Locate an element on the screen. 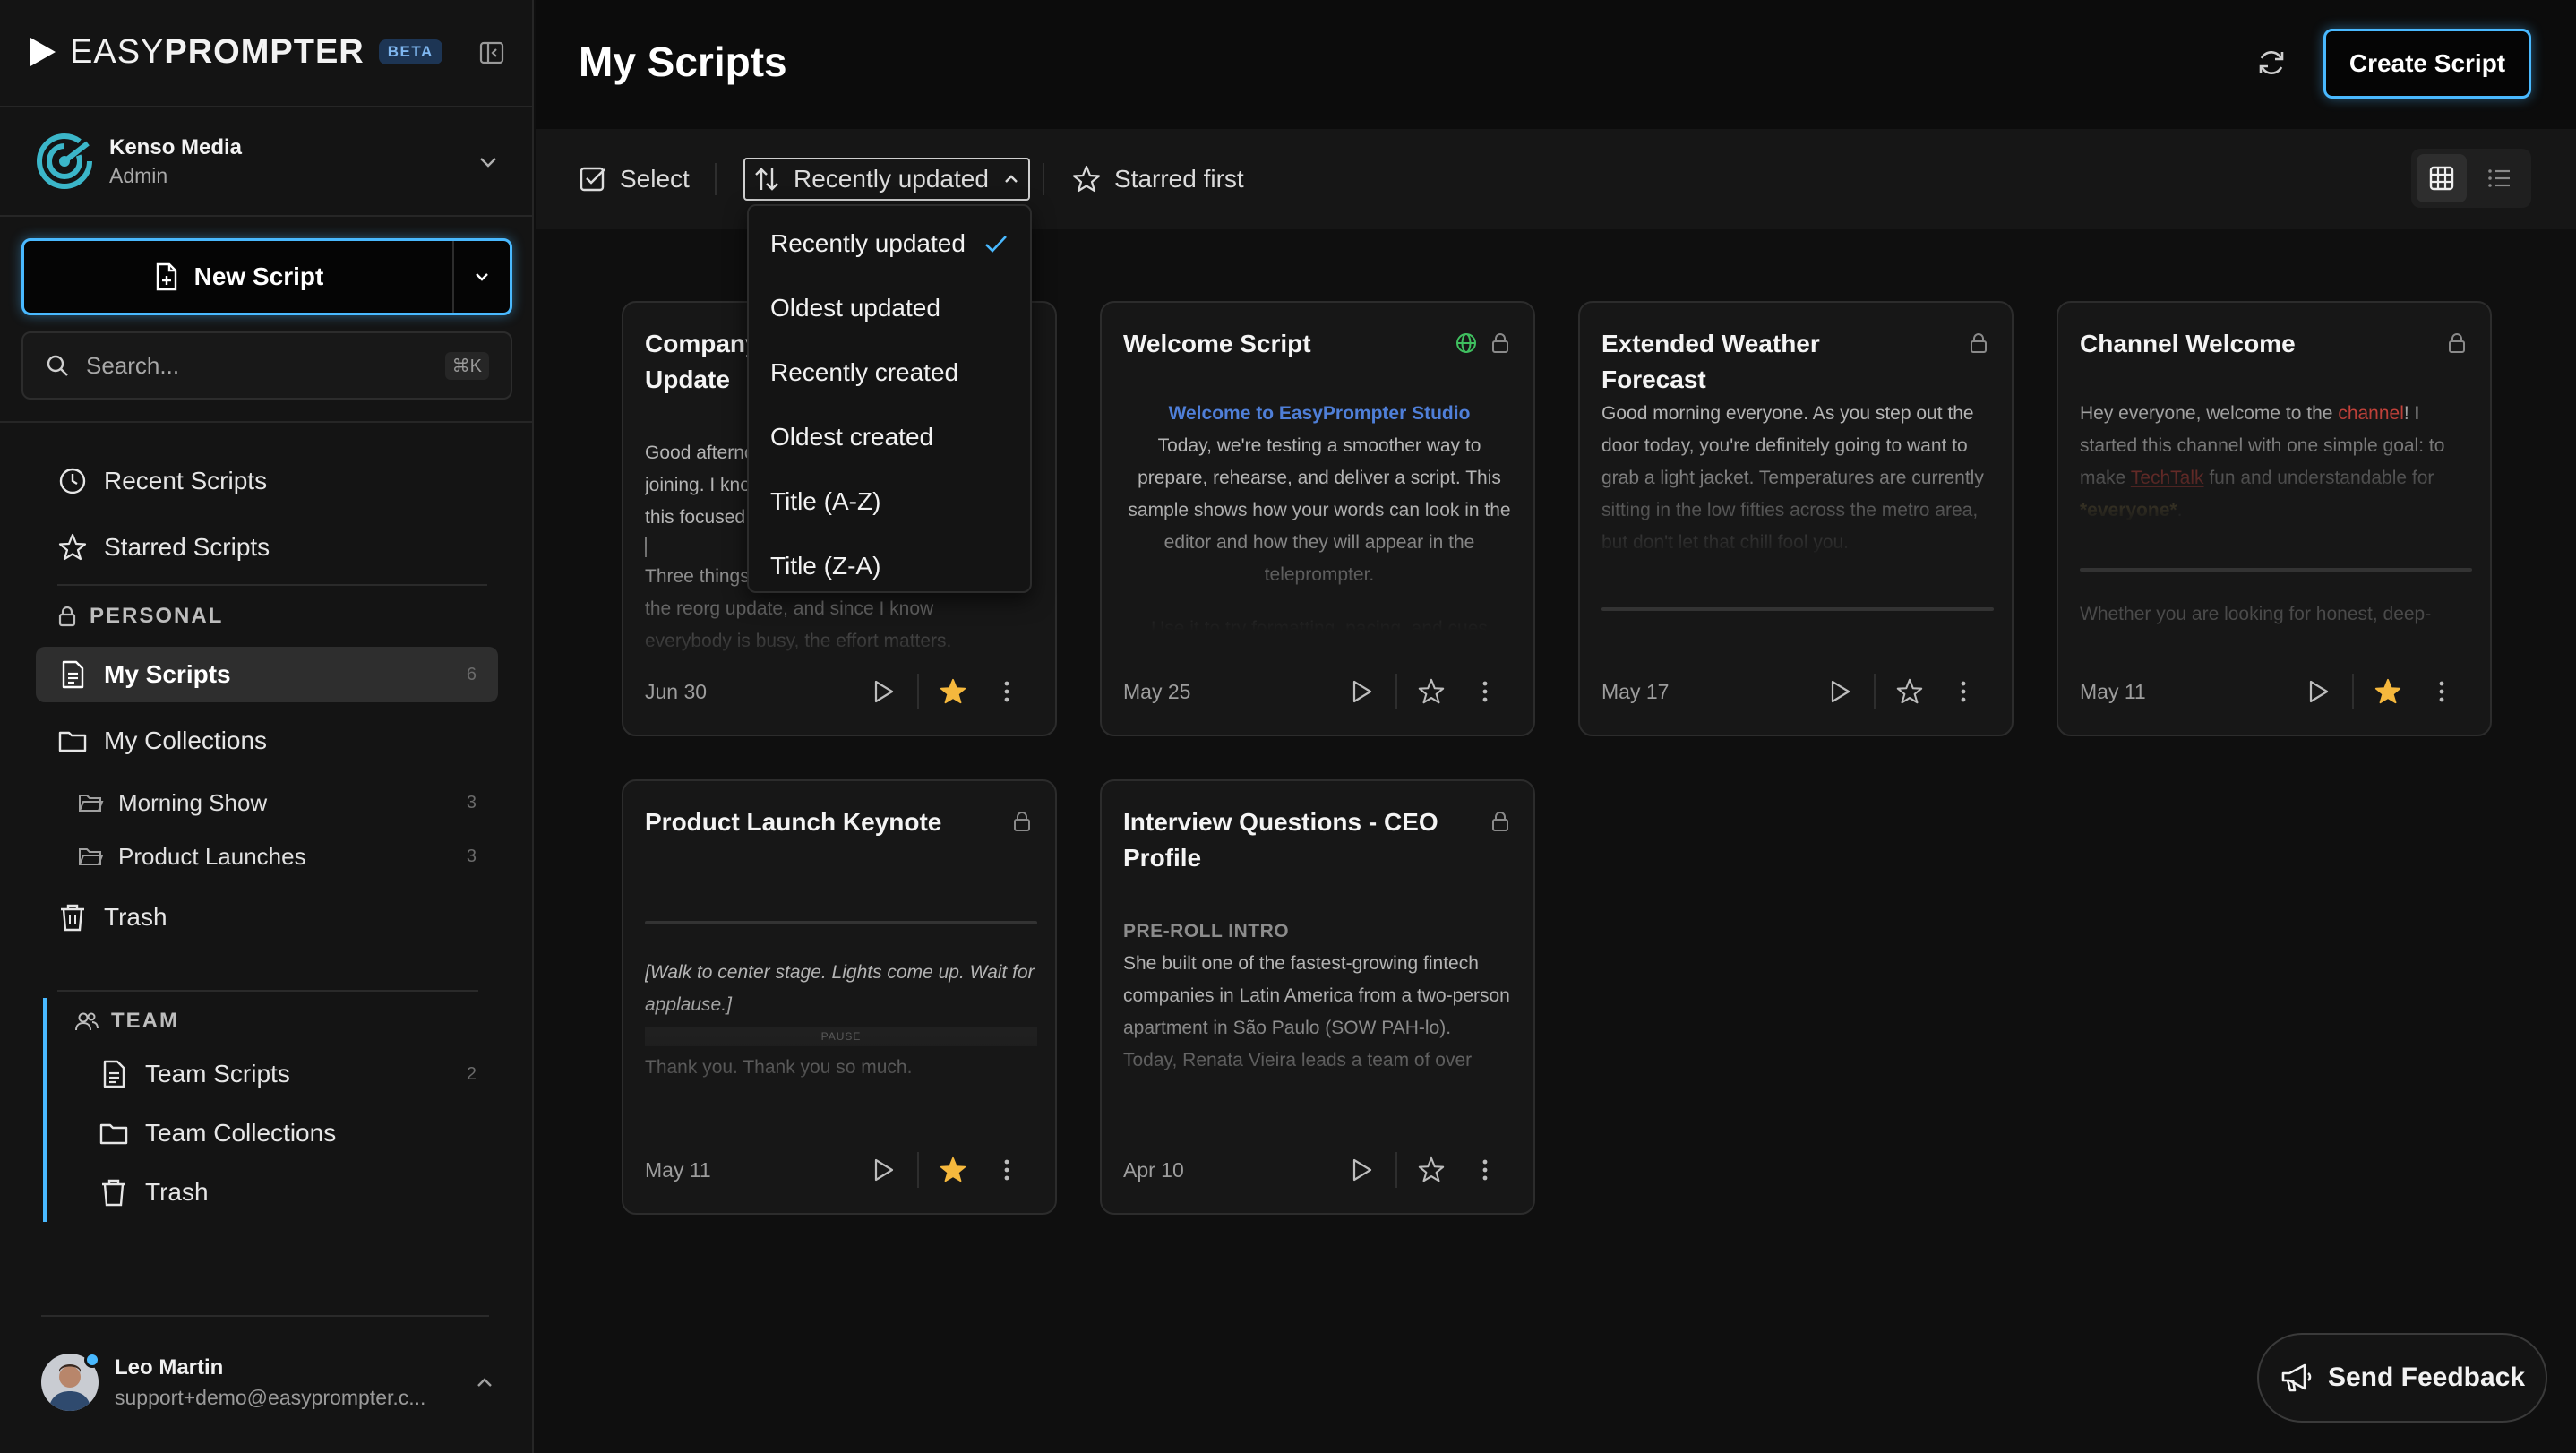 The height and width of the screenshot is (1453, 2576). sort-option: Title (Z-A) is located at coordinates (889, 566).